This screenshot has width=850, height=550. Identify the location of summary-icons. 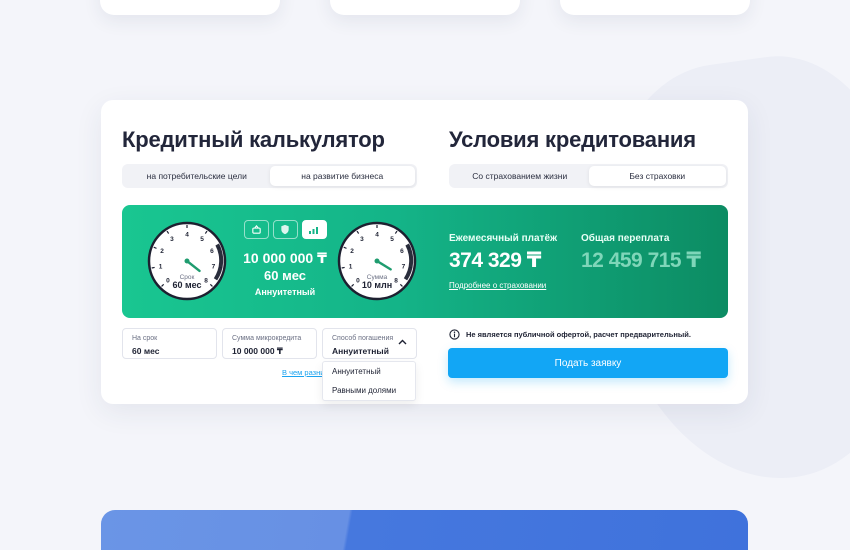
(285, 229).